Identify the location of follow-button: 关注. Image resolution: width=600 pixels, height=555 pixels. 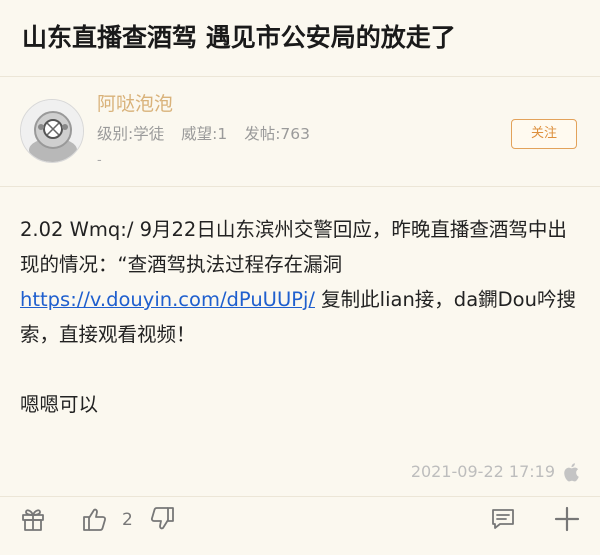
(544, 134).